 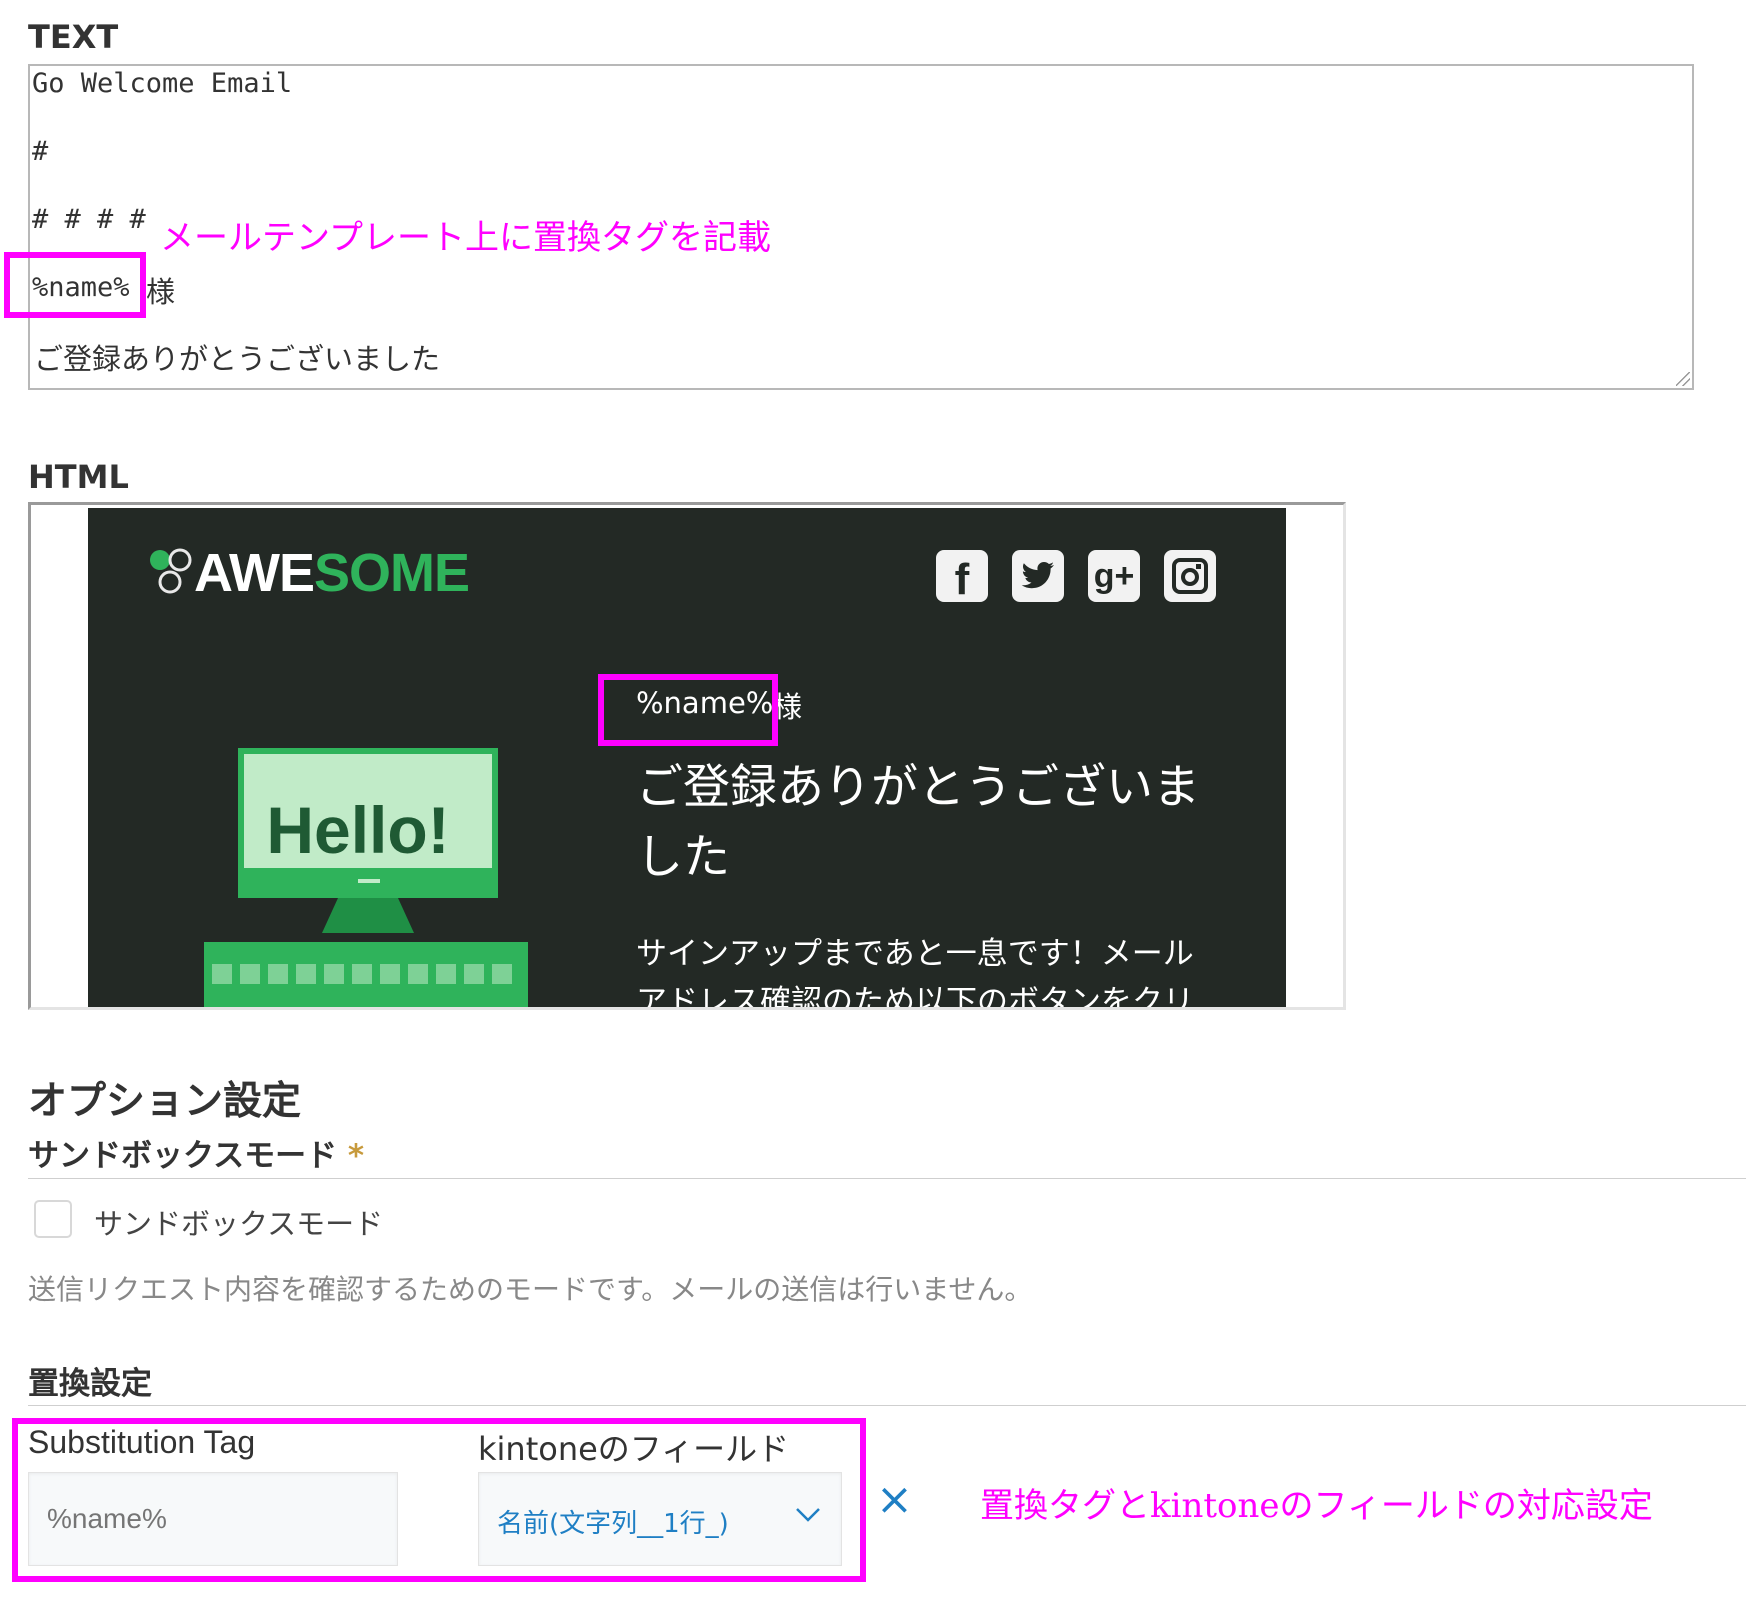 I want to click on email-body-line1: サインアップまであと一息です！メール, so click(x=915, y=954).